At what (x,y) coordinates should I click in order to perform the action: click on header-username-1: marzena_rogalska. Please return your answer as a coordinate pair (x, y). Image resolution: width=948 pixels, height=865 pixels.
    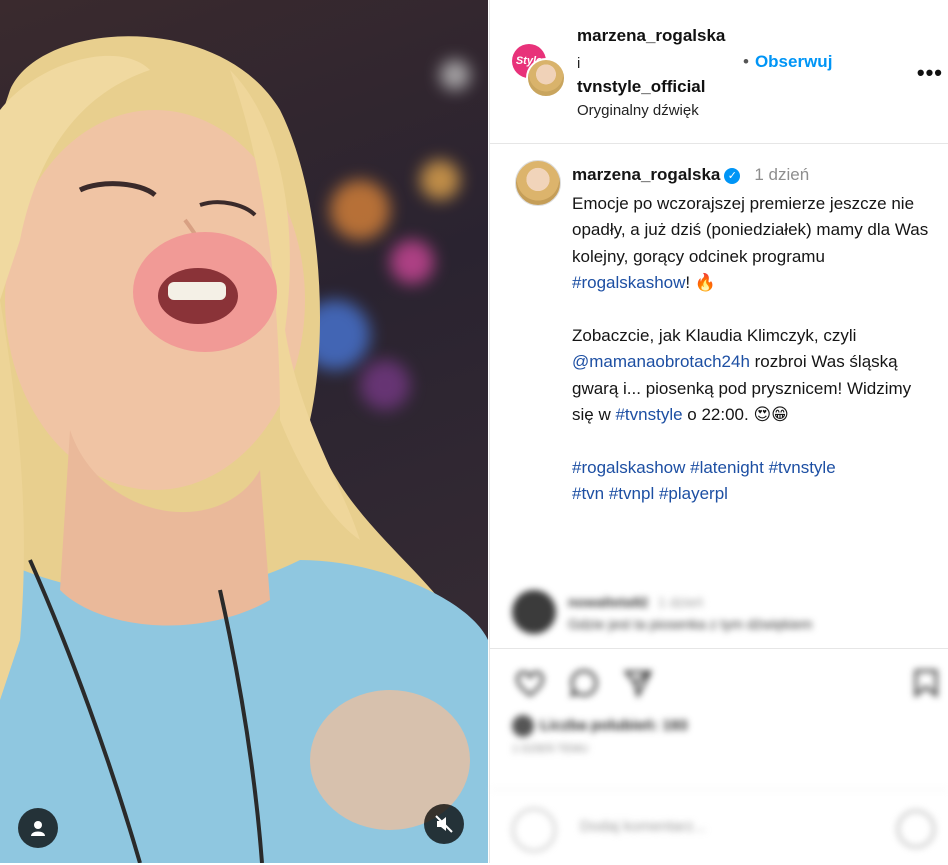
    Looking at the image, I should click on (651, 36).